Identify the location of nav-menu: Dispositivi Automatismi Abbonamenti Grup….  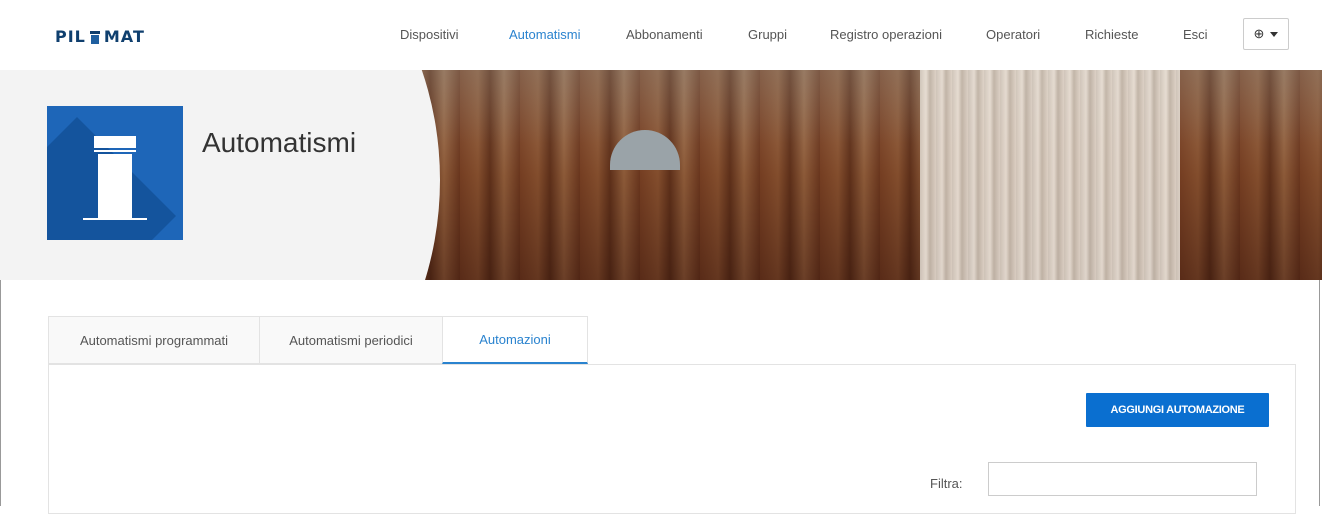
(661, 37).